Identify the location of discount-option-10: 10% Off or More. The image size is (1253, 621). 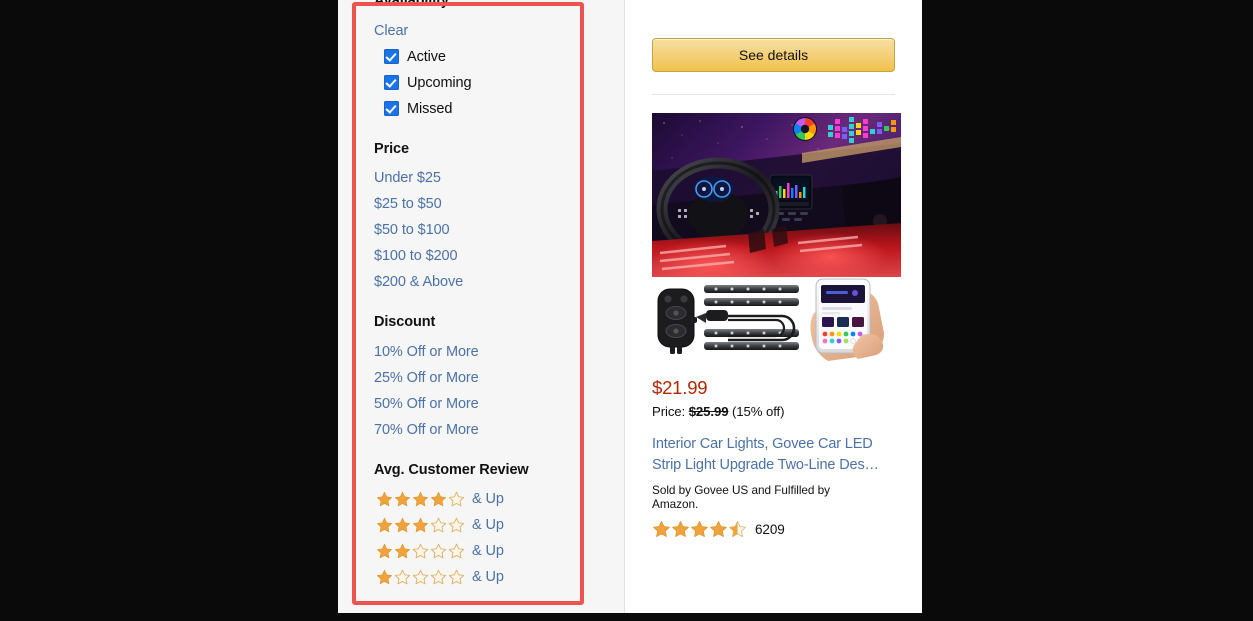
(489, 352).